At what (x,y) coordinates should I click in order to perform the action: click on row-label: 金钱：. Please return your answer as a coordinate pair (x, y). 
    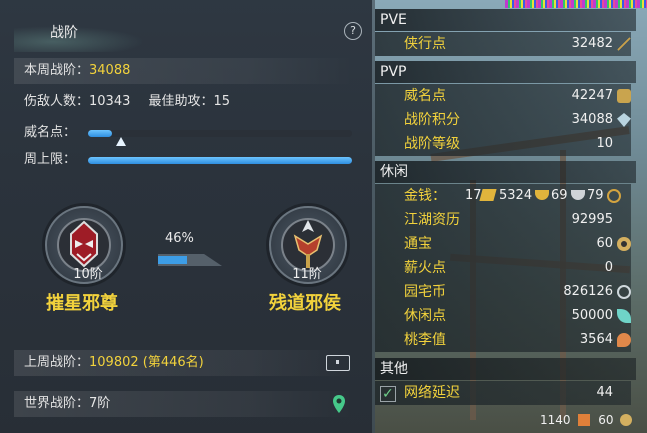
    Looking at the image, I should click on (425, 196).